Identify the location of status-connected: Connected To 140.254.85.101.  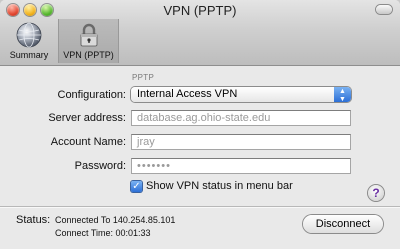
(115, 220).